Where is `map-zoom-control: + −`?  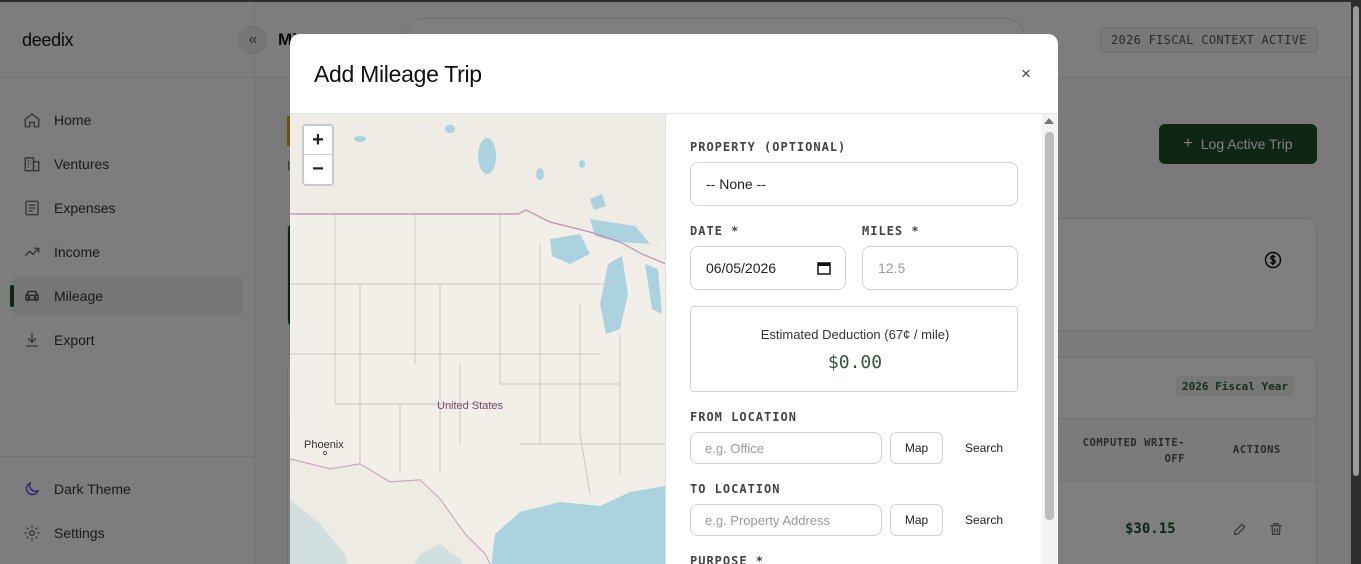
map-zoom-control: + − is located at coordinates (318, 155).